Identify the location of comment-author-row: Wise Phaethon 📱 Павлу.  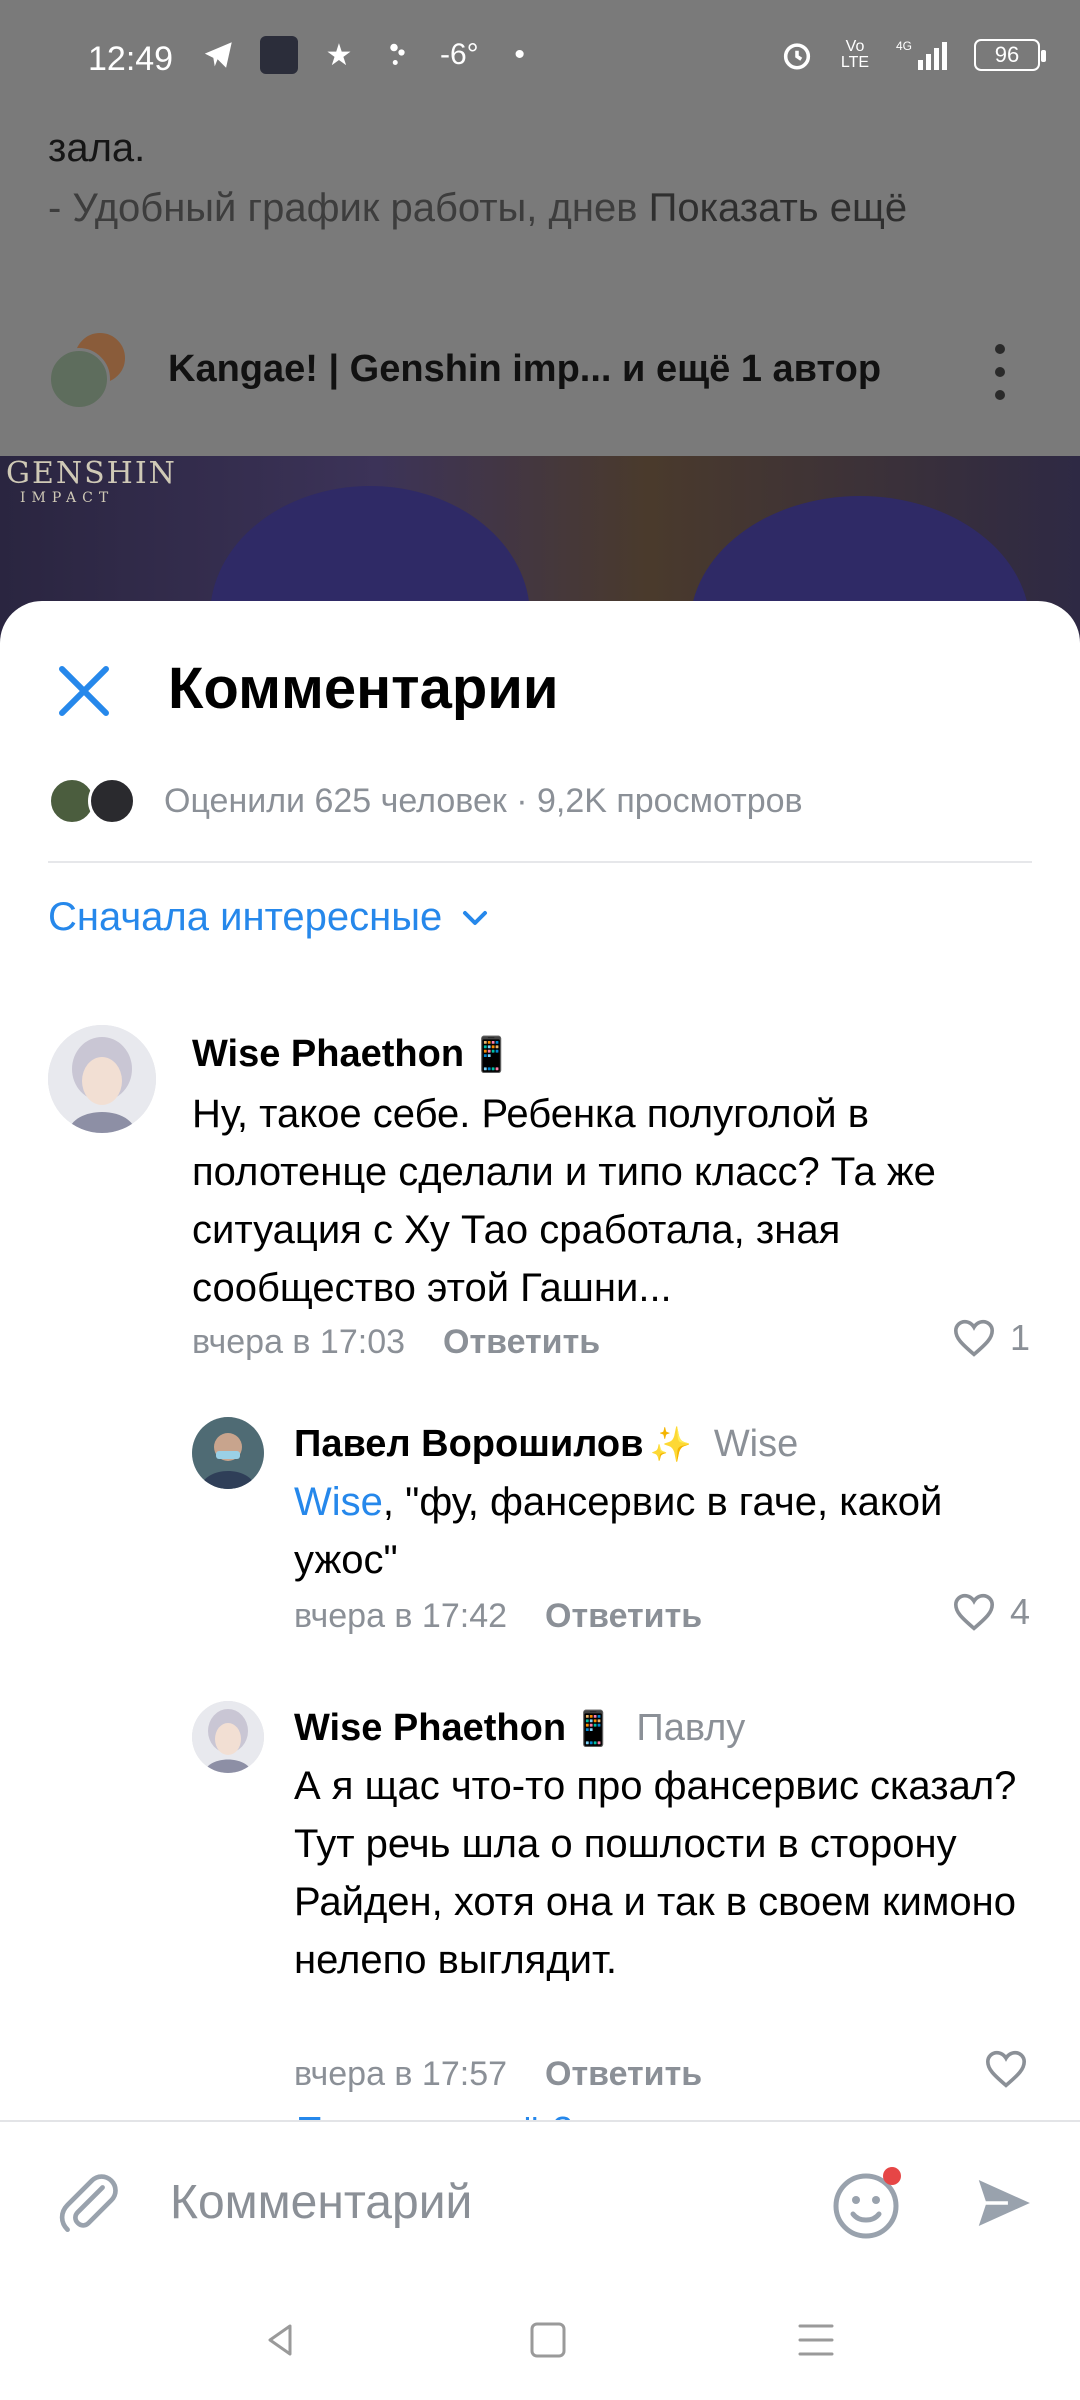
(519, 1728).